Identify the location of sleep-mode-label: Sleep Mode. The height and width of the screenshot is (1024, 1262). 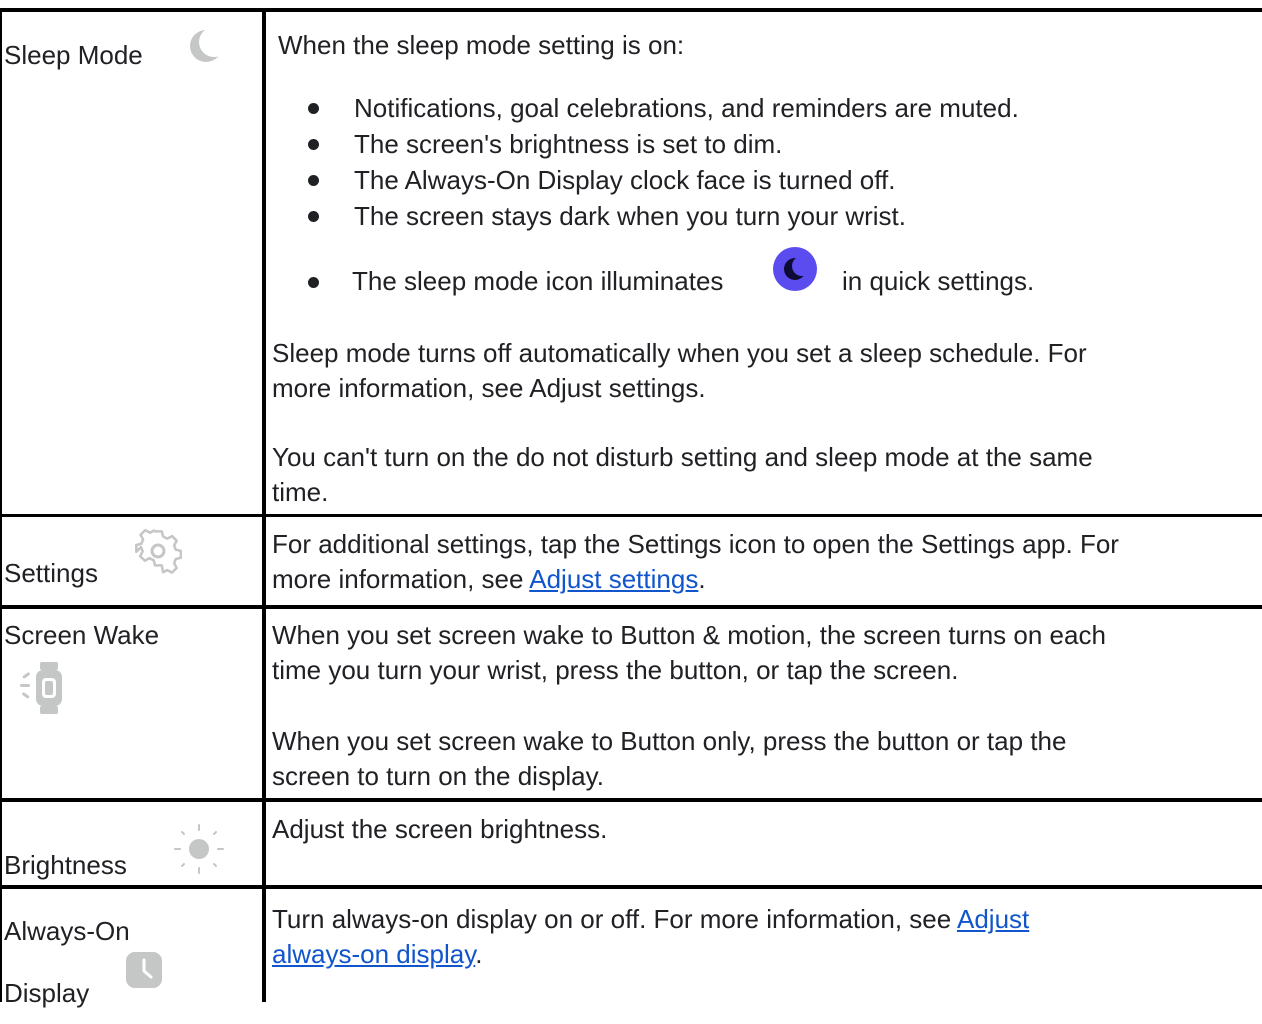
(73, 55).